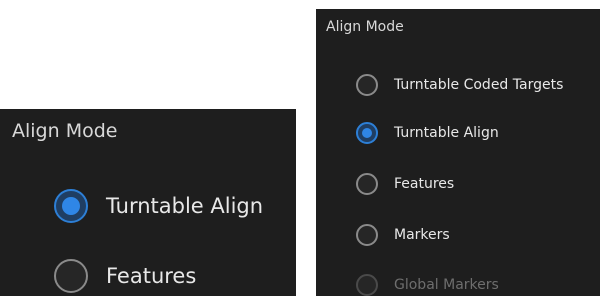  I want to click on radio-option-label: Turntable Coded Targets, so click(479, 85).